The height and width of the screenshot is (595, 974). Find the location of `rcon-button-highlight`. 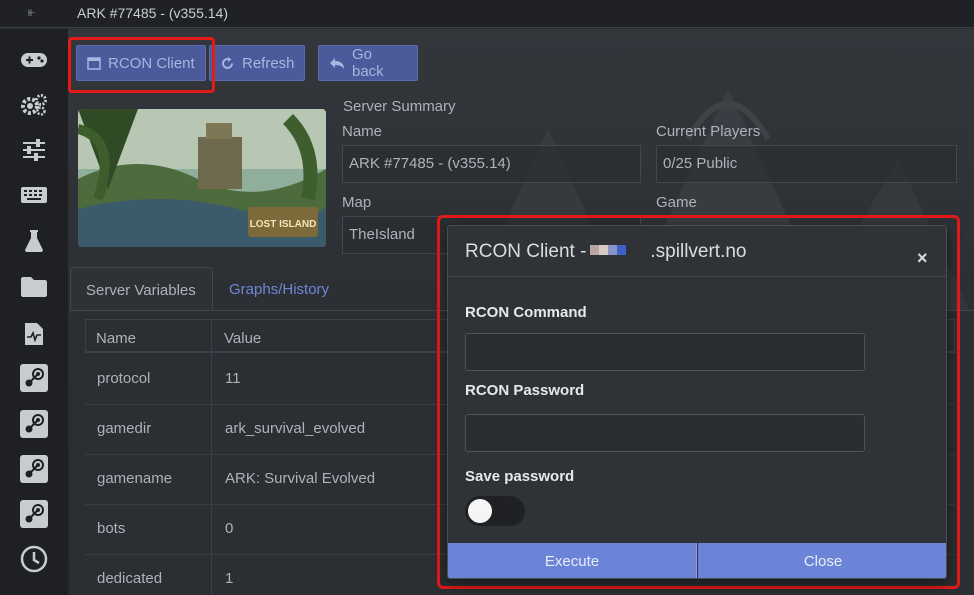

rcon-button-highlight is located at coordinates (141, 65).